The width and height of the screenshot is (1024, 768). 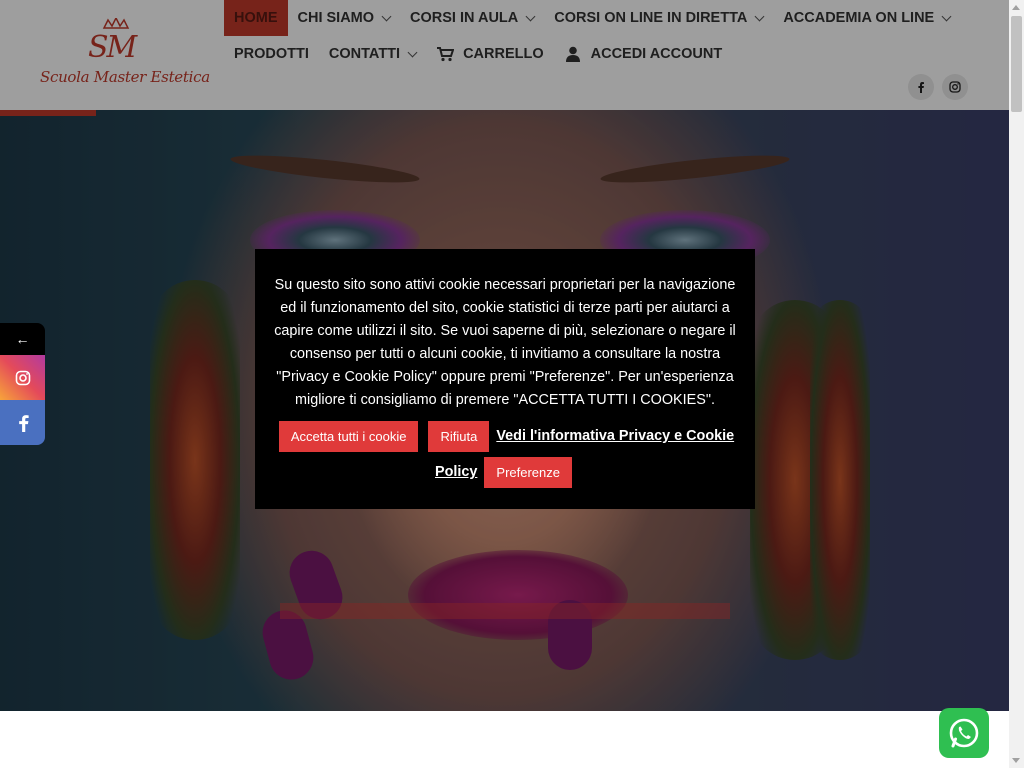 I want to click on page-scrollbar, so click(x=1016, y=384).